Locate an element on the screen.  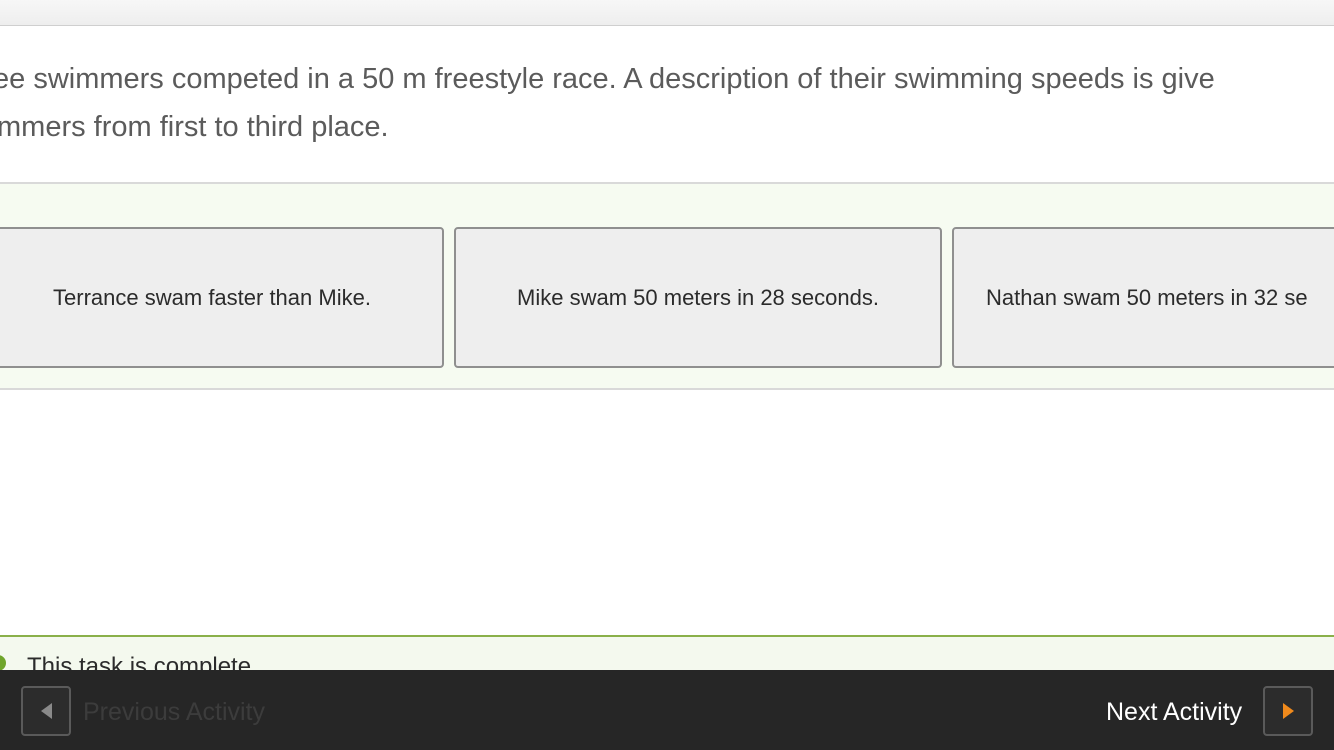
arrow-left-icon is located at coordinates (46, 711).